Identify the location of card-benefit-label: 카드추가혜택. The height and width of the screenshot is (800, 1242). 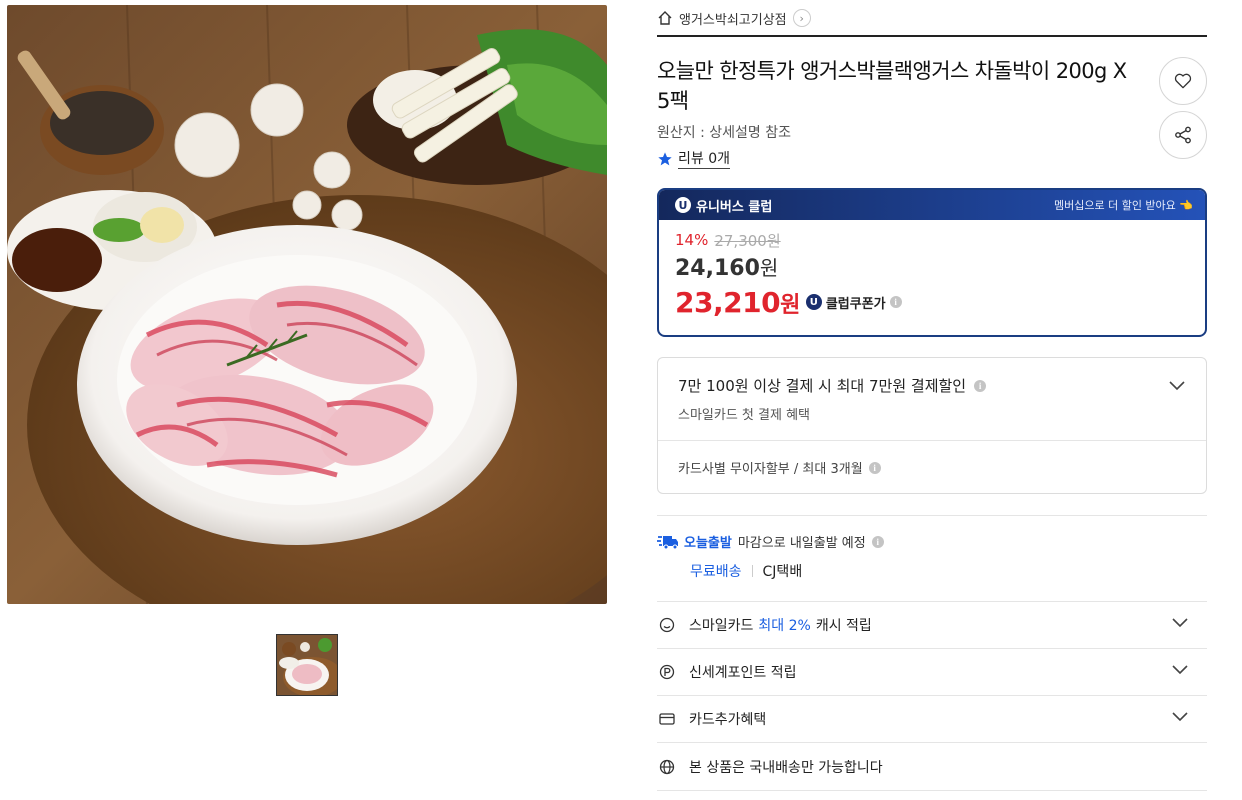
(728, 720).